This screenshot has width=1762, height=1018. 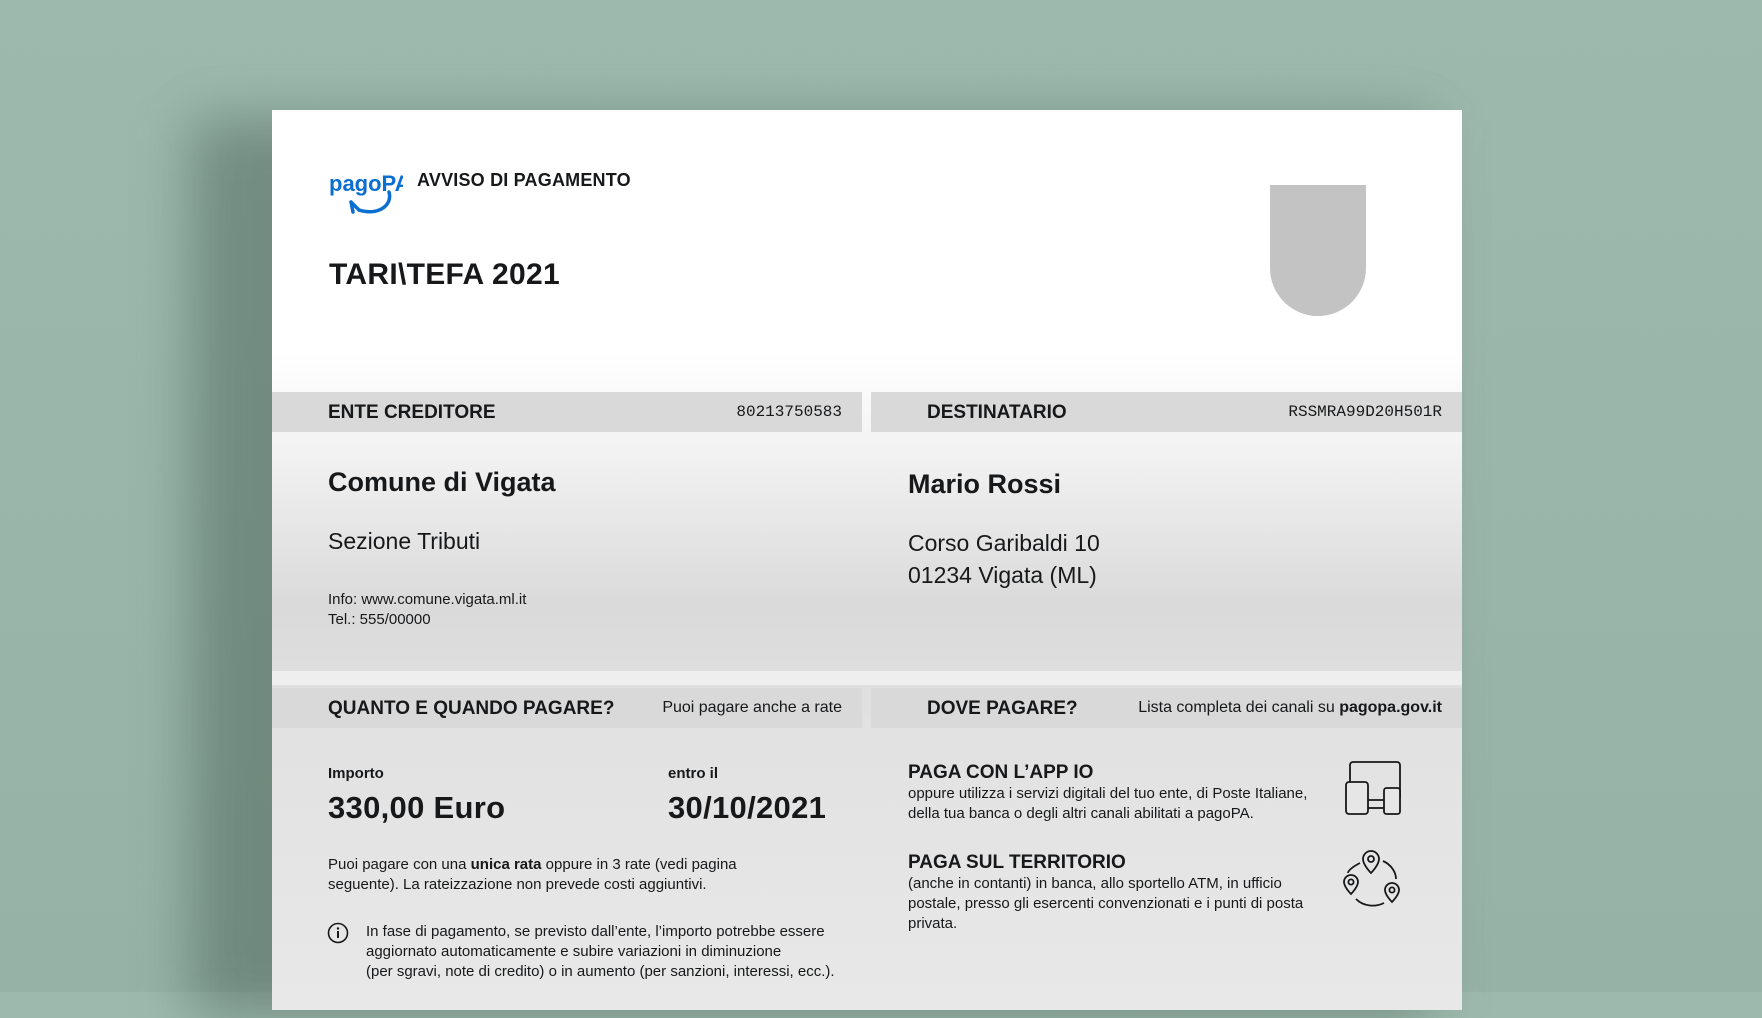 I want to click on recipient-label: DESTINATARIO, so click(x=997, y=412).